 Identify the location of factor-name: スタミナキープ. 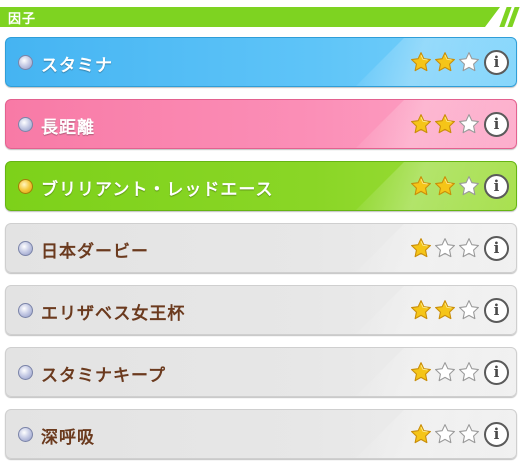
(103, 376).